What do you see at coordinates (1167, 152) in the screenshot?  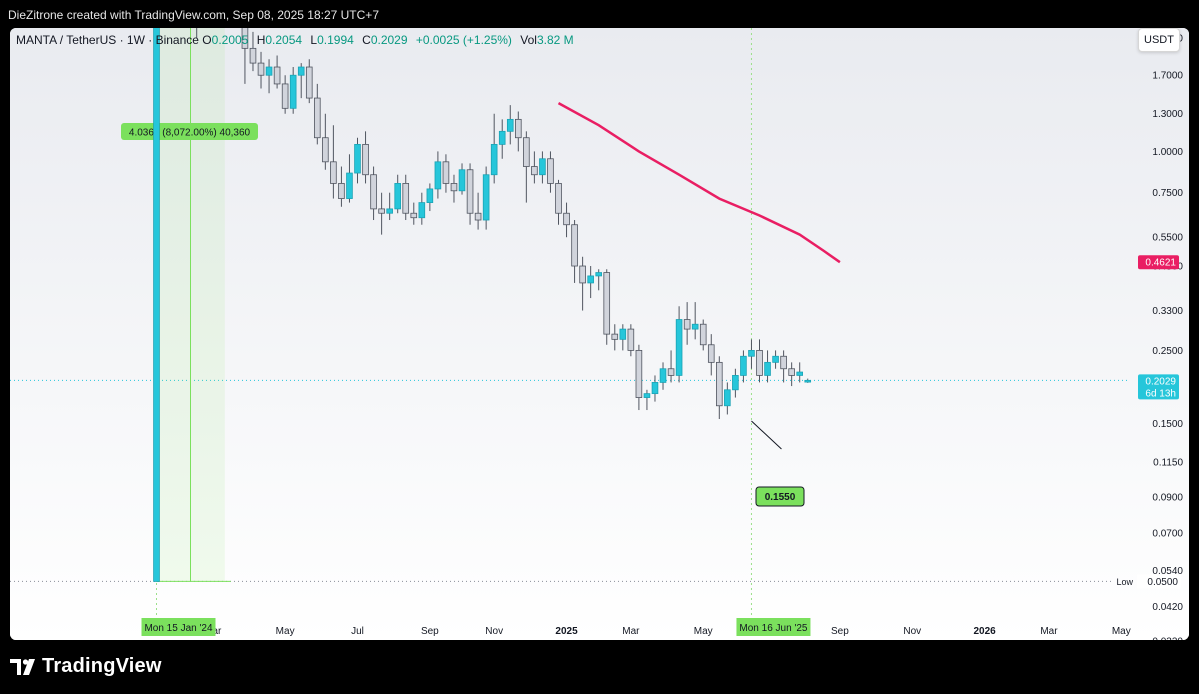 I see `y-tick-label: 1.0000` at bounding box center [1167, 152].